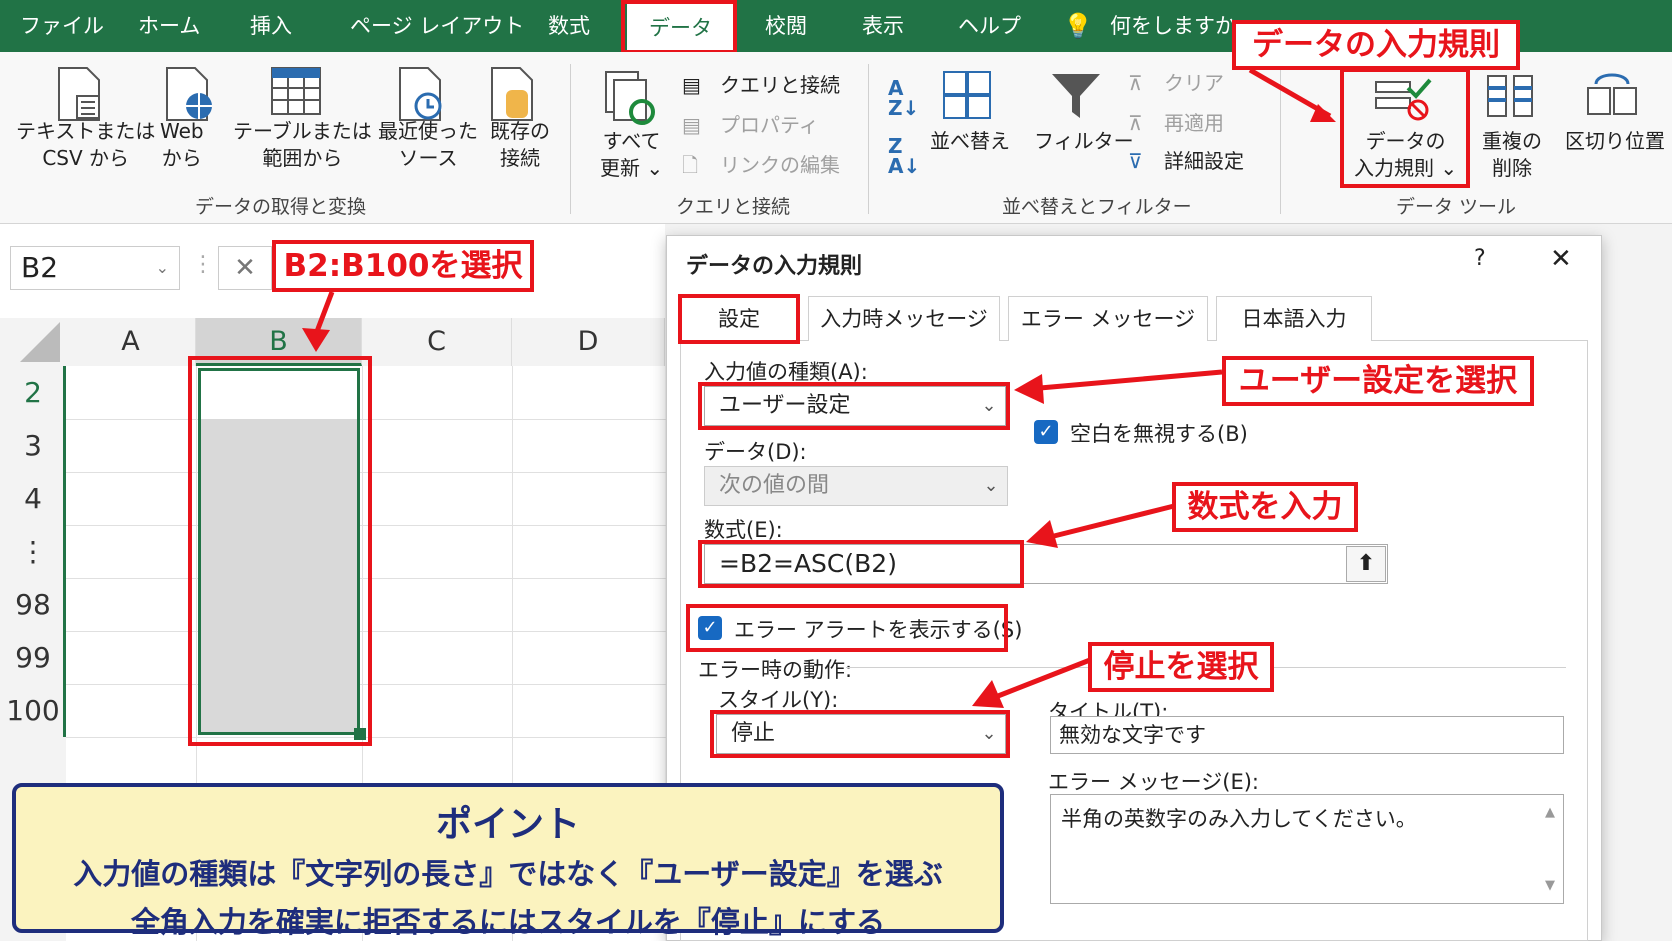 The image size is (1672, 941). What do you see at coordinates (970, 141) in the screenshot?
I see `sort-button: 並べ替え` at bounding box center [970, 141].